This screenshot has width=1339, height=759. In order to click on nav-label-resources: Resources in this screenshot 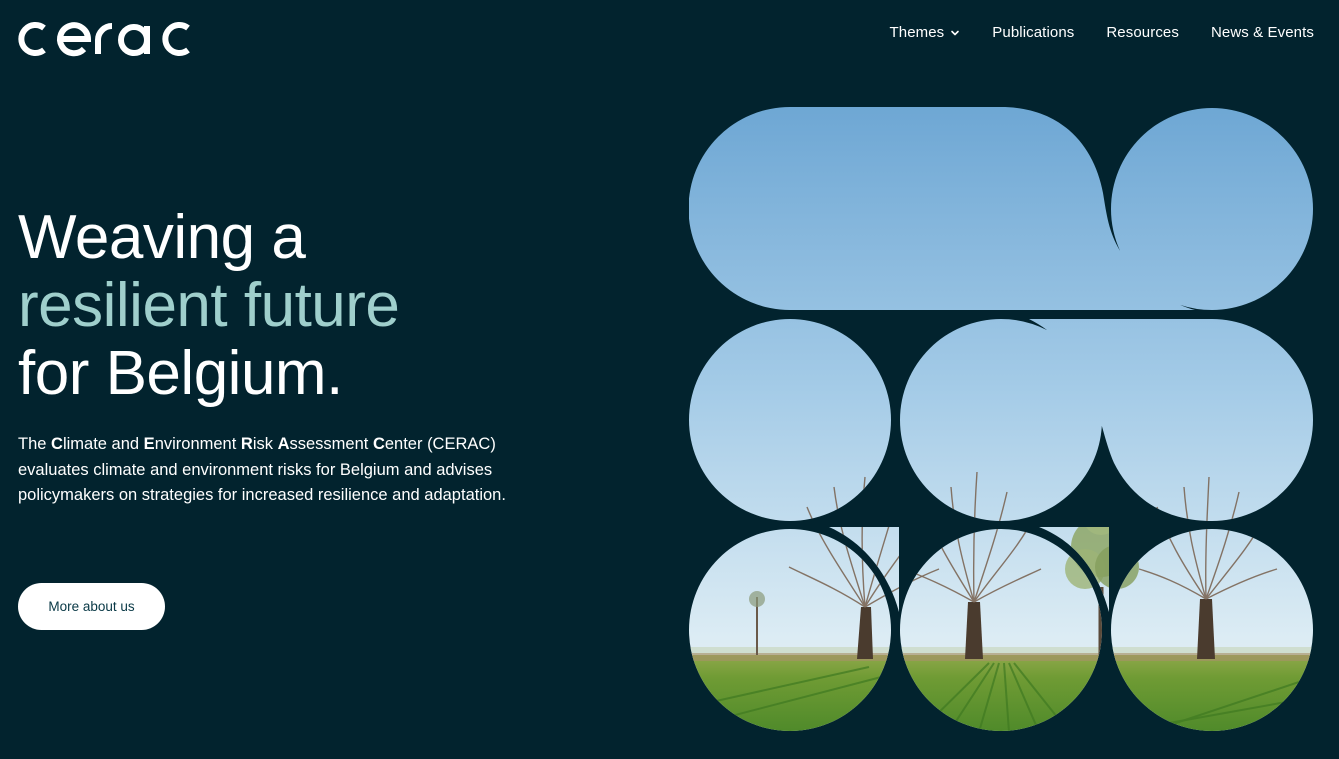, I will do `click(1142, 32)`.